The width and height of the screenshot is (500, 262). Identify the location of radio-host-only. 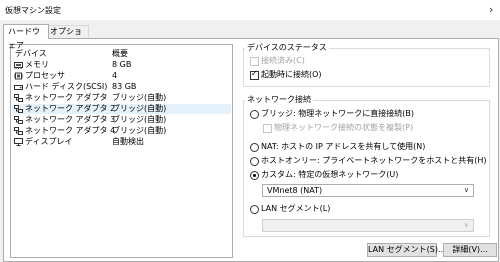
(254, 161).